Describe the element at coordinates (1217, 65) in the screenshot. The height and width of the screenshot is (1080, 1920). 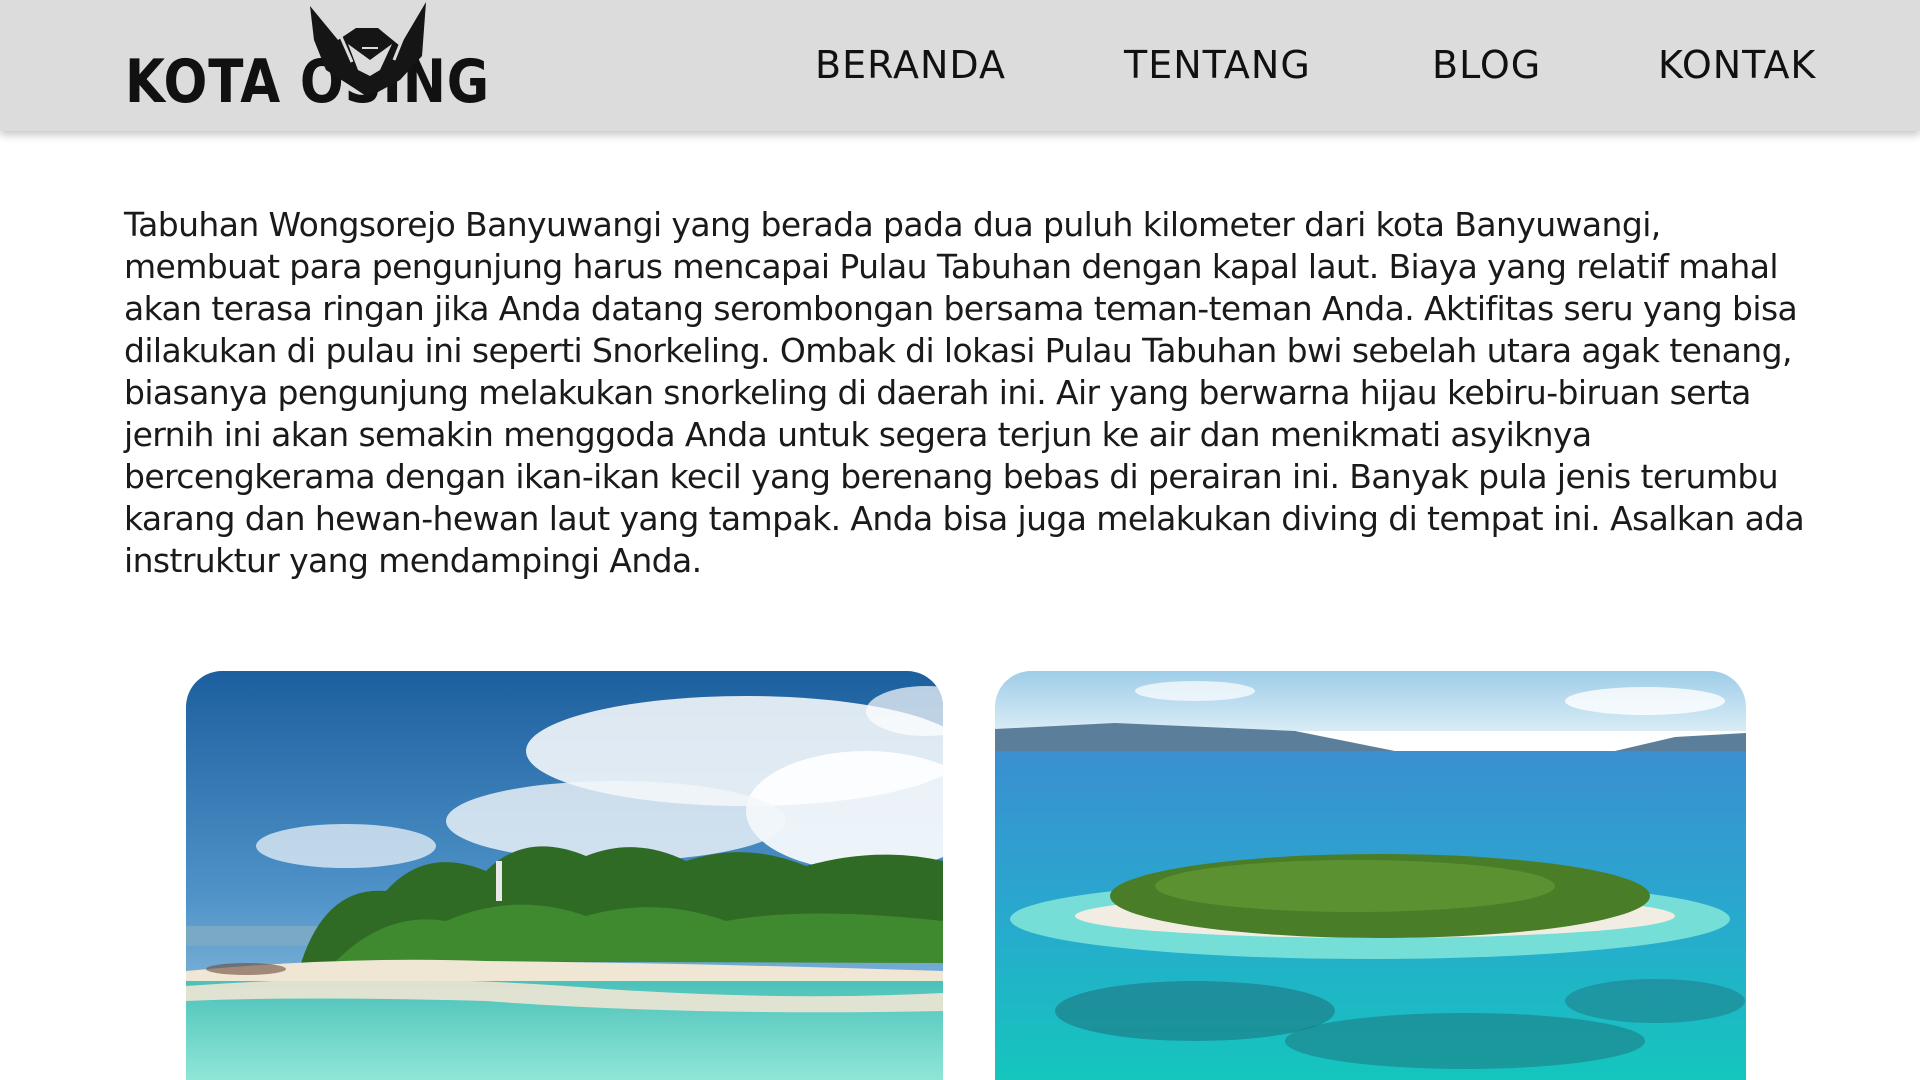
I see `nav-link-tentang: TENTANG` at that location.